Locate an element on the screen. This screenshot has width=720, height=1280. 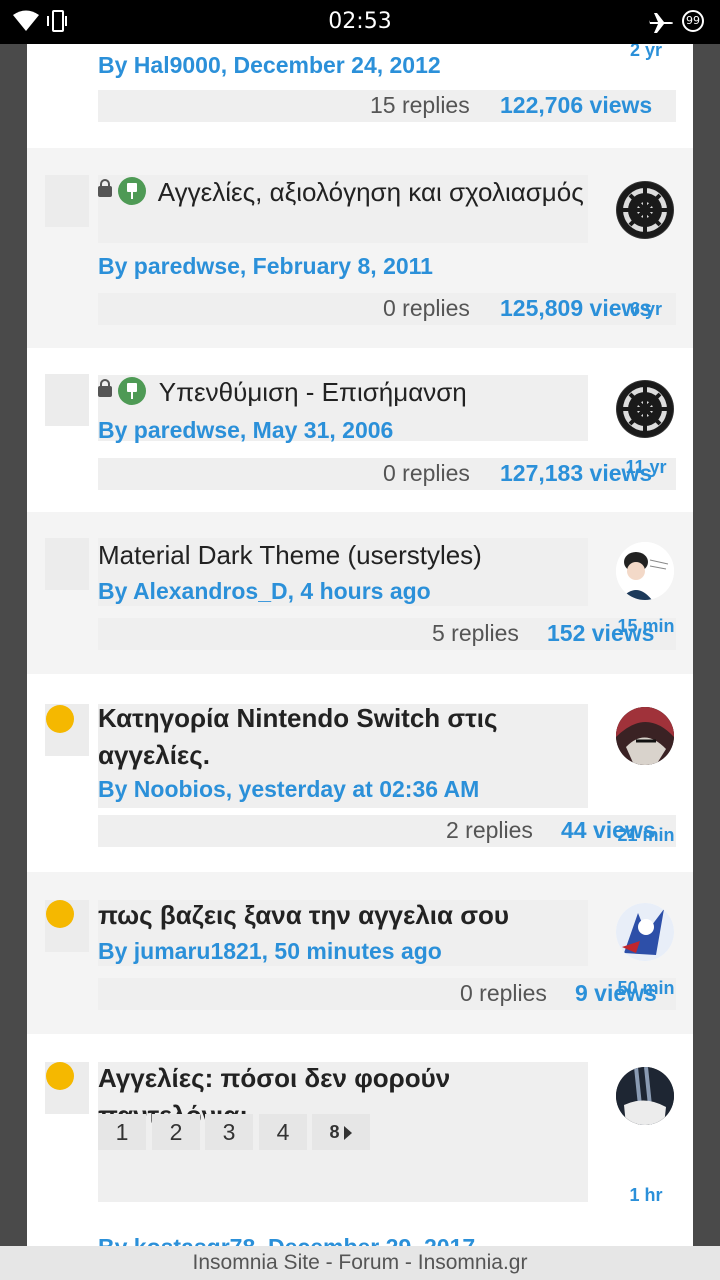
last-page-link: 8 is located at coordinates (341, 1132).